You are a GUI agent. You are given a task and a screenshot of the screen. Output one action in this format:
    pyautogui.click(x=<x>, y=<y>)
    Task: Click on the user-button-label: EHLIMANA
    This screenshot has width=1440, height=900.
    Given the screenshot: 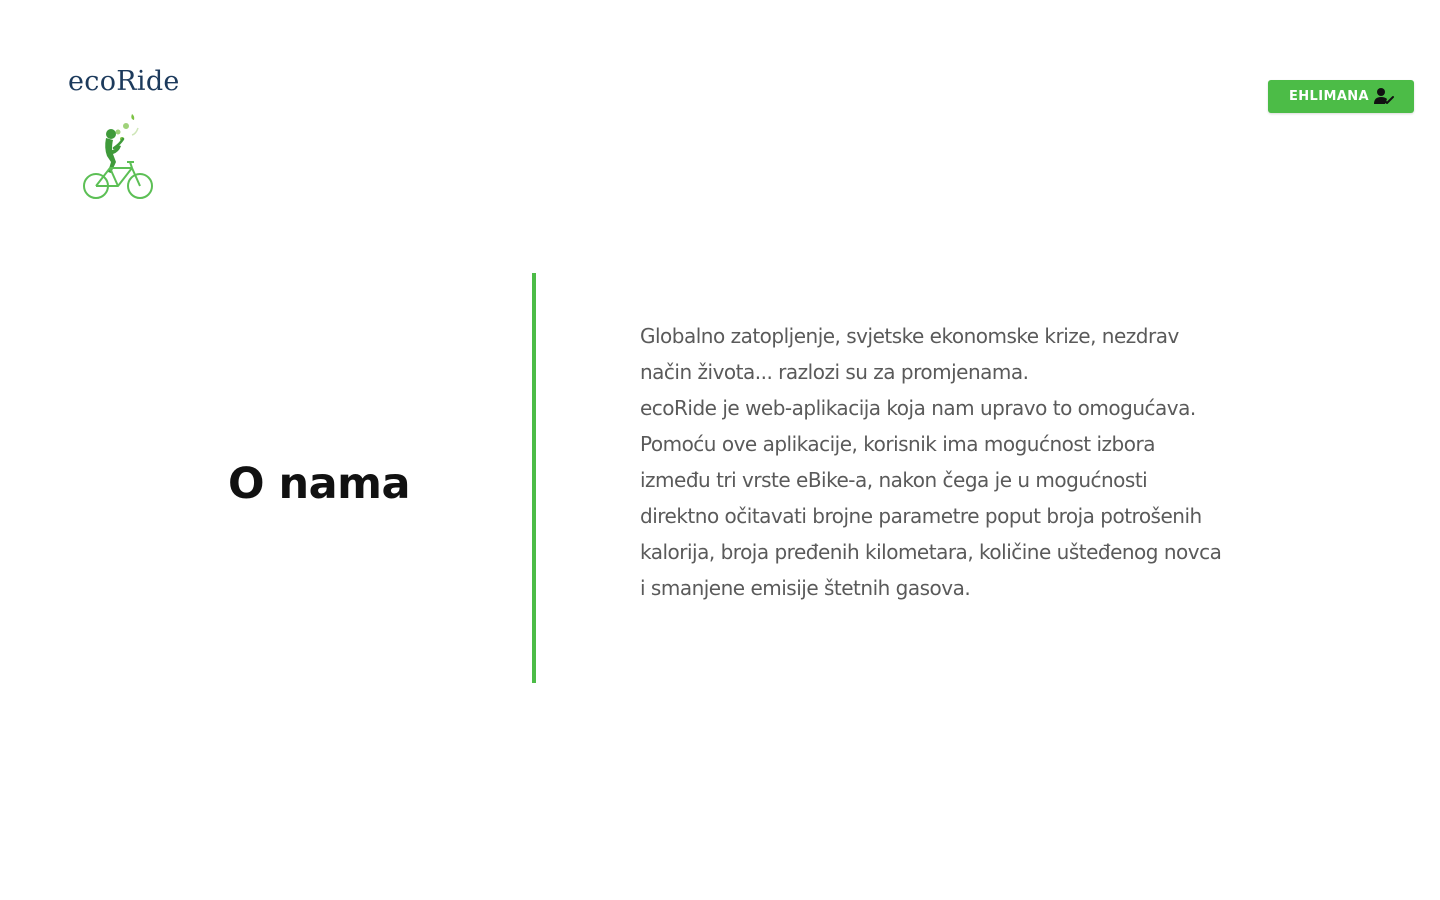 What is the action you would take?
    pyautogui.click(x=1329, y=96)
    